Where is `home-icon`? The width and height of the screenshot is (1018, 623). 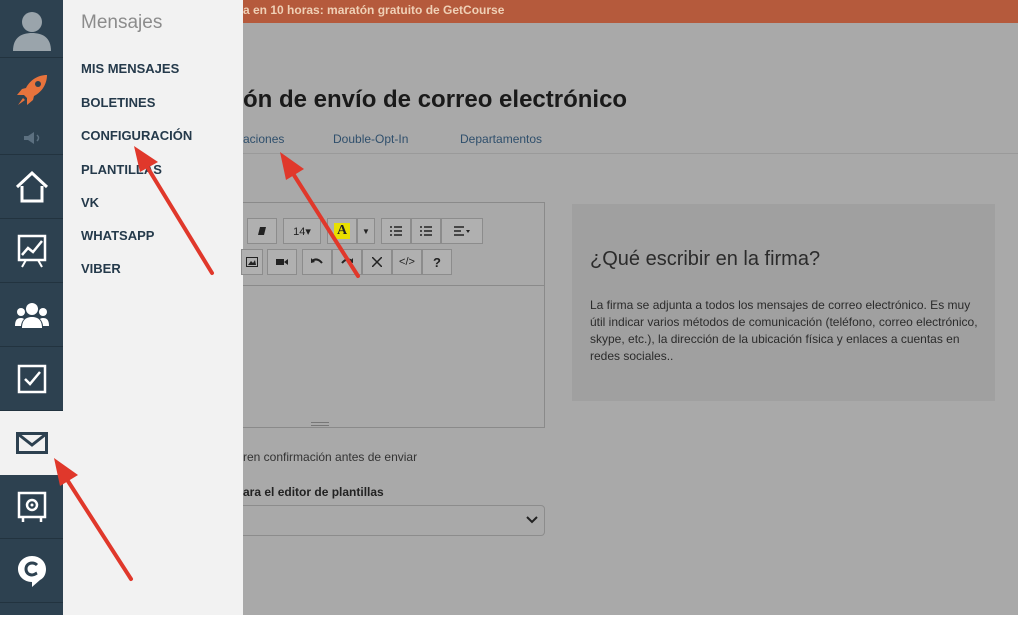 home-icon is located at coordinates (31, 186).